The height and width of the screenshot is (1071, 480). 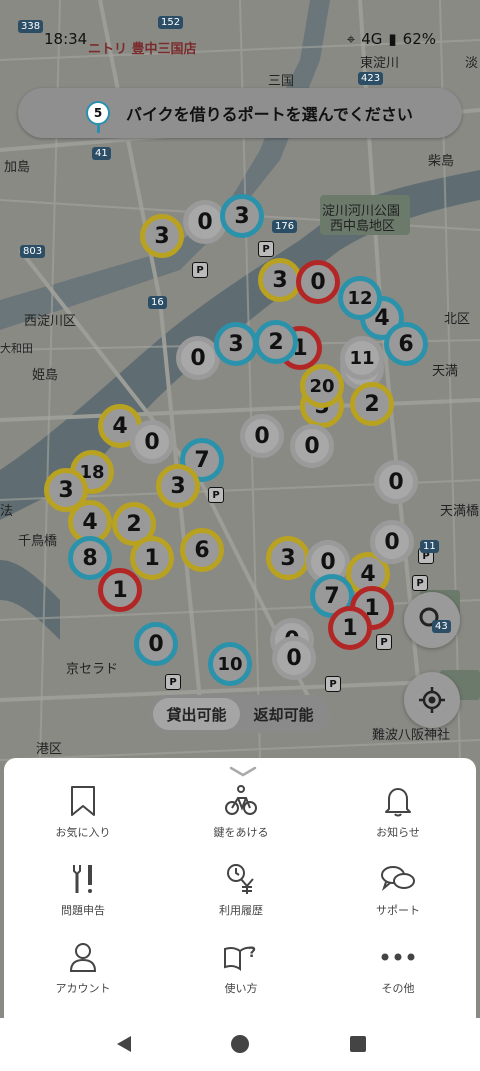 I want to click on rent-available-tab: 貸出可能, so click(x=196, y=714).